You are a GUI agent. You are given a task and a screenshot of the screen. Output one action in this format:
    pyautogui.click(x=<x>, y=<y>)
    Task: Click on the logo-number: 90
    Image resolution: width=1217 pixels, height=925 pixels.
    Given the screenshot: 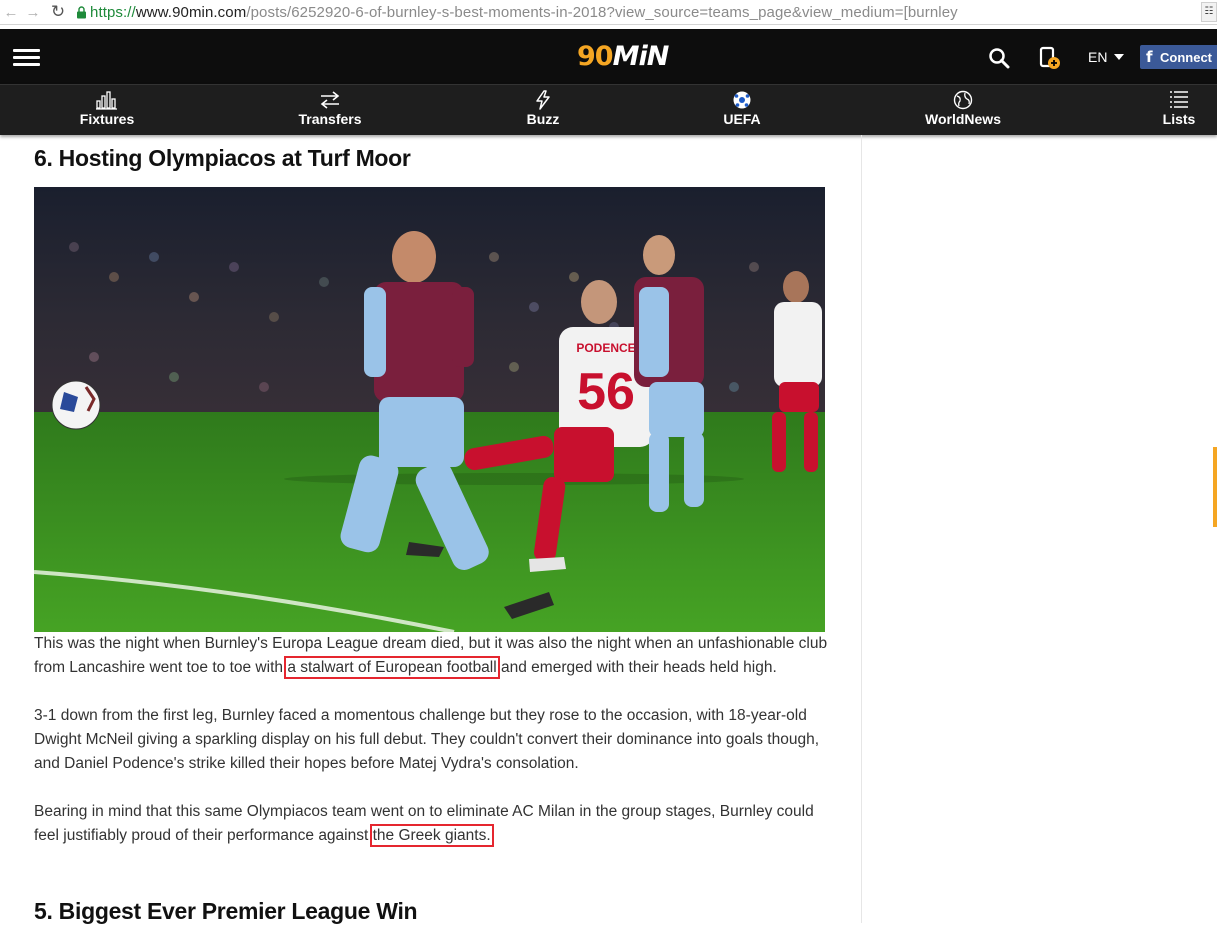 What is the action you would take?
    pyautogui.click(x=595, y=56)
    